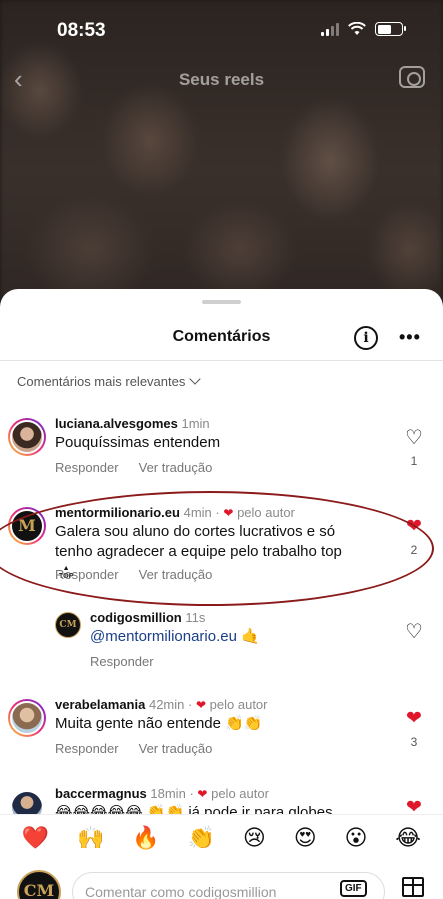  Describe the element at coordinates (305, 838) in the screenshot. I see `reaction-heart-eyes: 😍` at that location.